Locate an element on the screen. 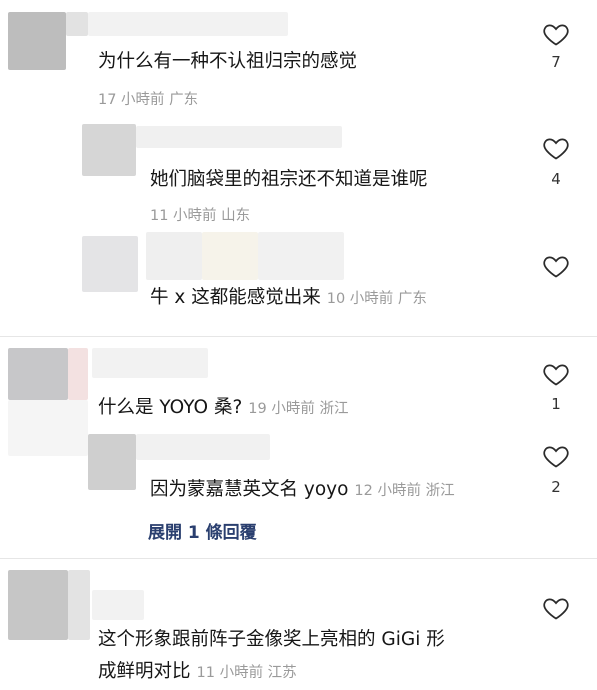 This screenshot has width=597, height=690. reply-meta: 11 小時前 山东 is located at coordinates (200, 216).